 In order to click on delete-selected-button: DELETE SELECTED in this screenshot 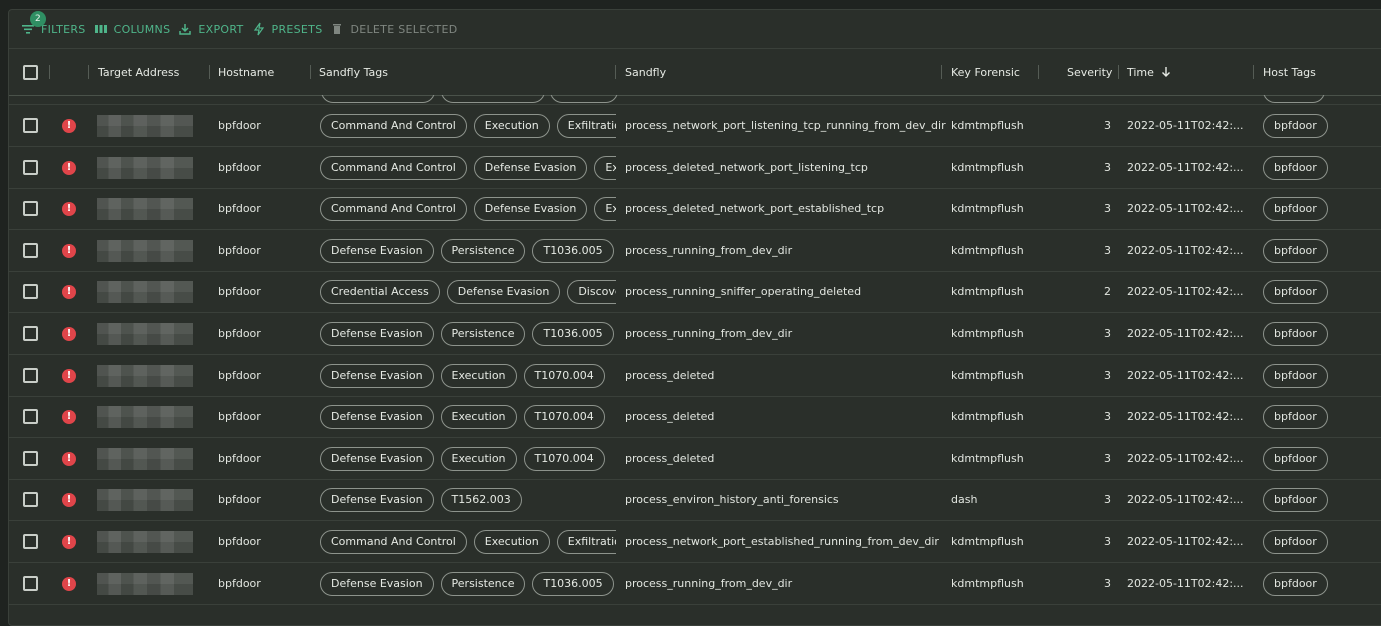, I will do `click(393, 29)`.